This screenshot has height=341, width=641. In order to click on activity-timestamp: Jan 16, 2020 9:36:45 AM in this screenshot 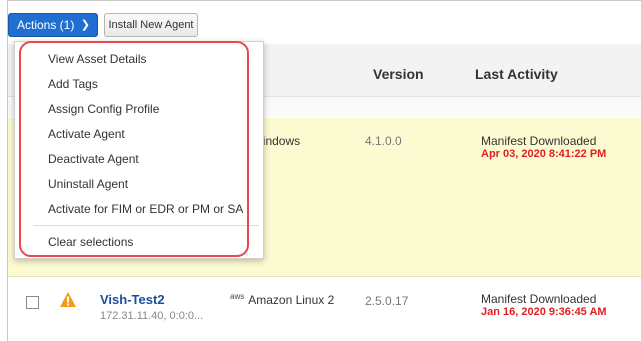, I will do `click(544, 312)`.